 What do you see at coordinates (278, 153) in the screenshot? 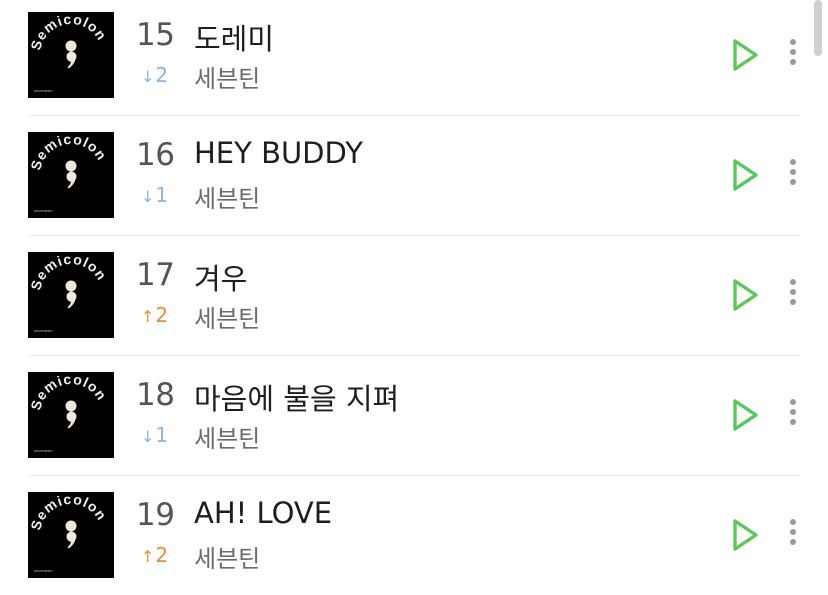
I see `song-title: HEY BUDDY` at bounding box center [278, 153].